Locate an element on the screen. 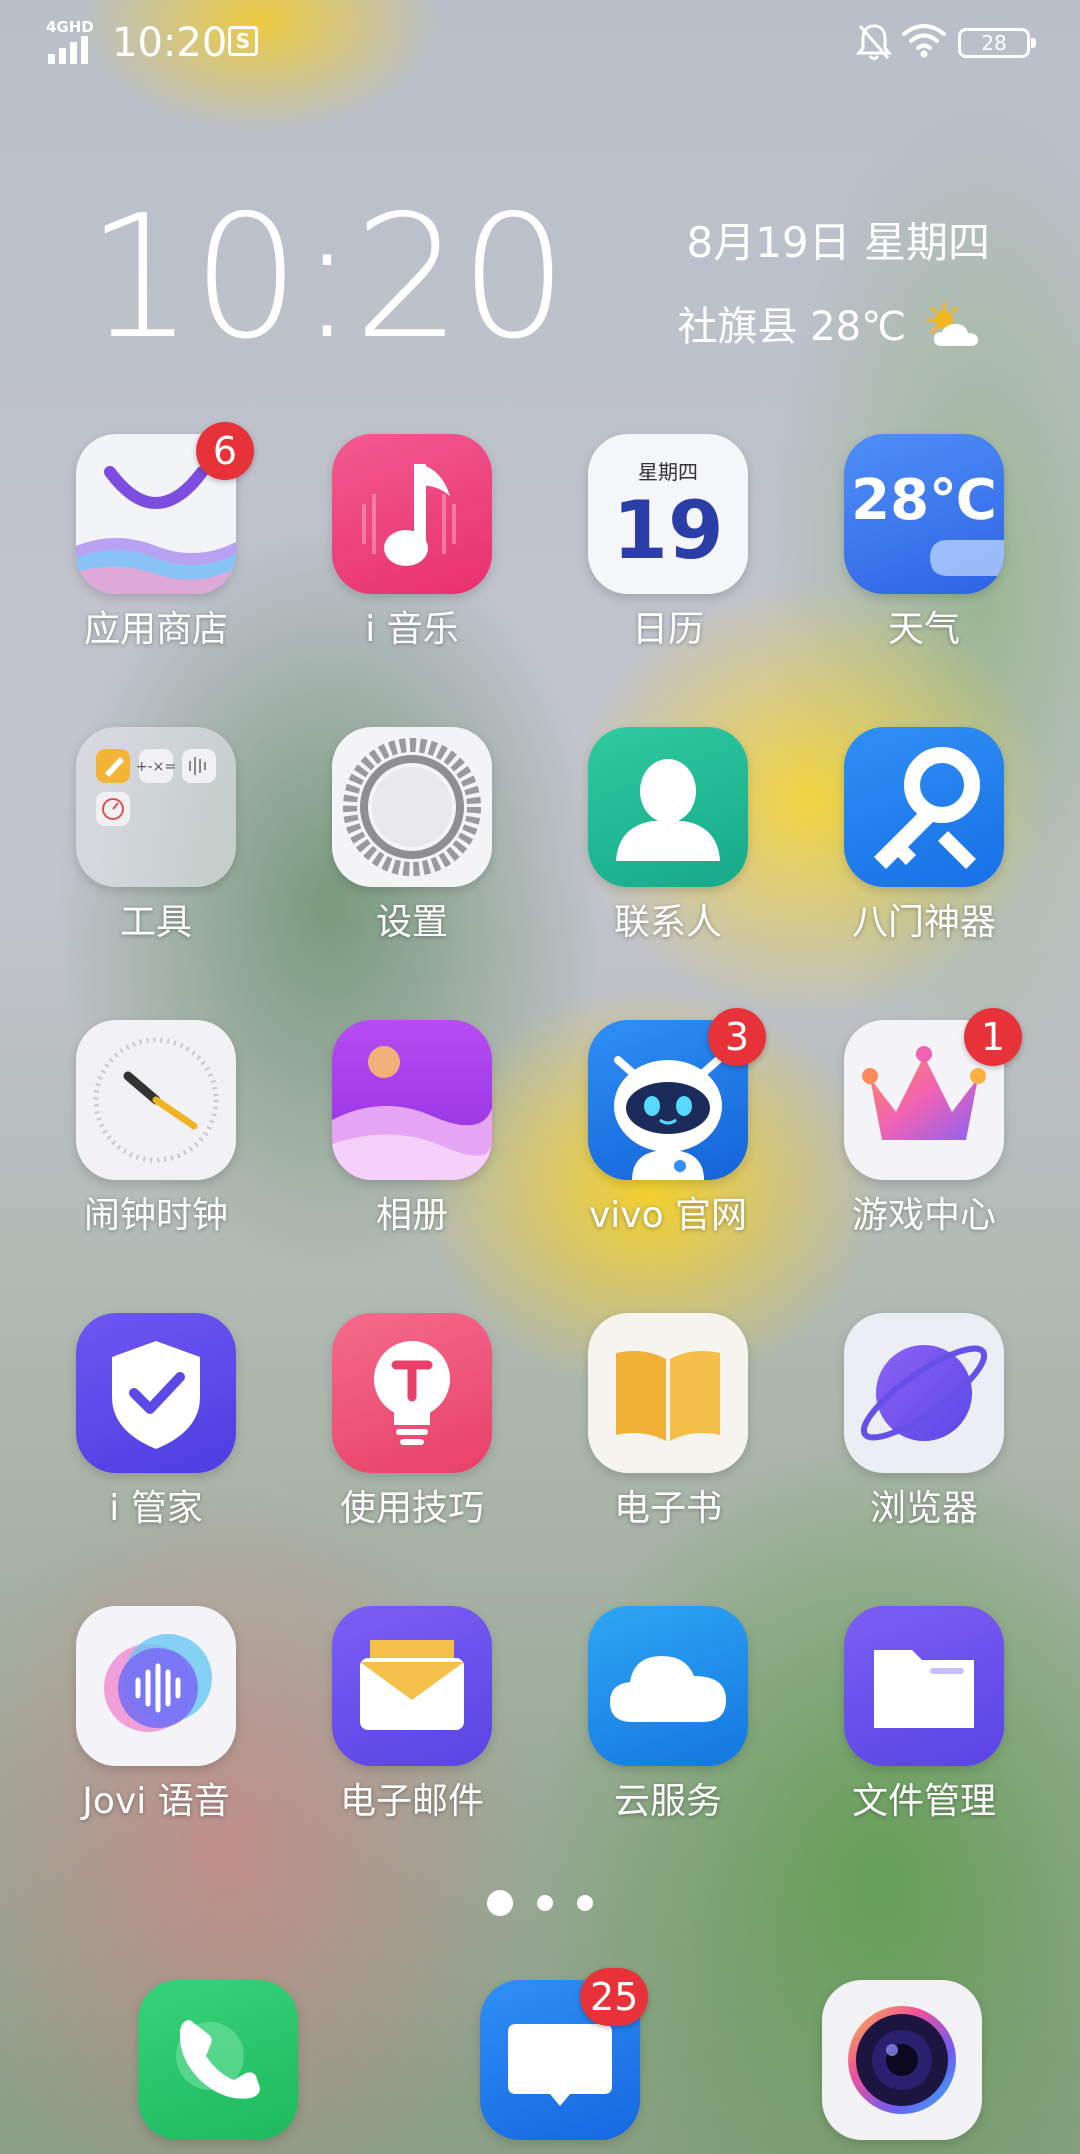  contacts-icon is located at coordinates (668, 807).